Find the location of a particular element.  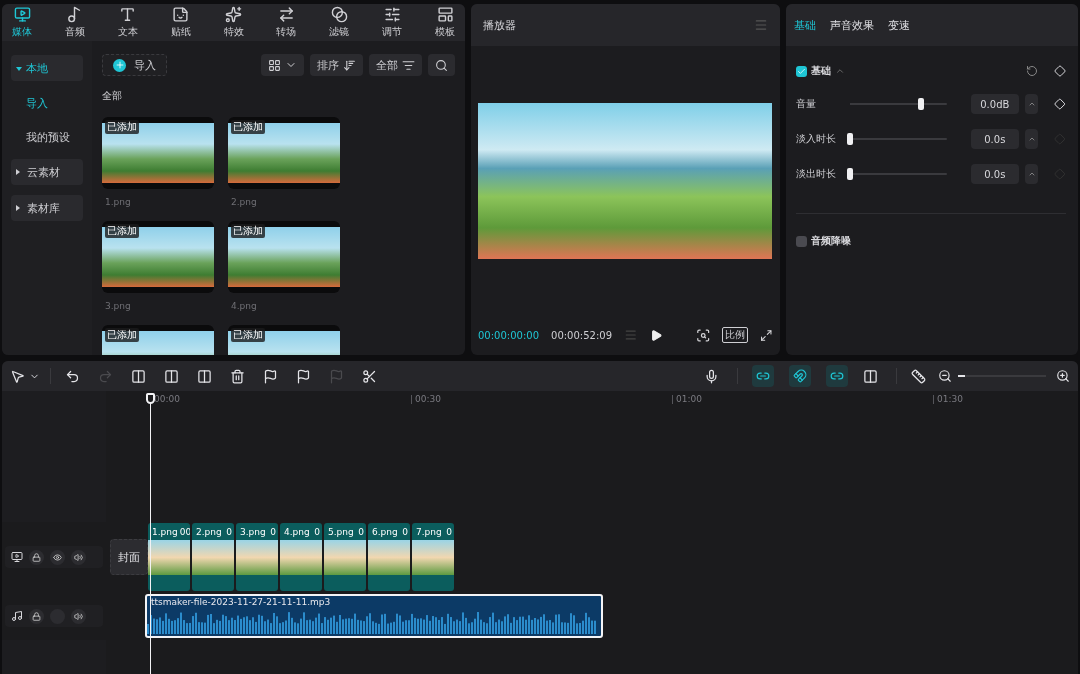

video-clip: 7.png 0 is located at coordinates (433, 557).